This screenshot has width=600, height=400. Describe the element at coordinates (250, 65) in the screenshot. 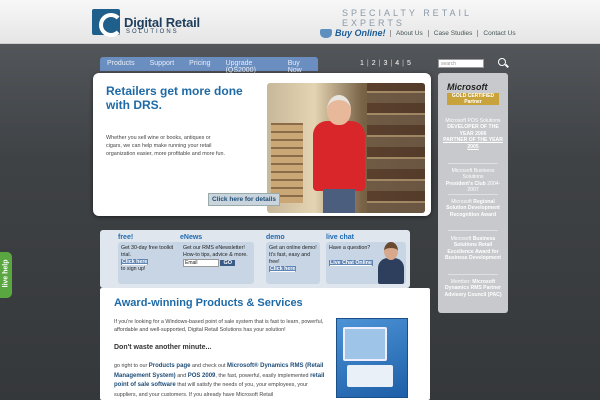

I see `tab-upgrade: Upgrade (QS2000)` at that location.